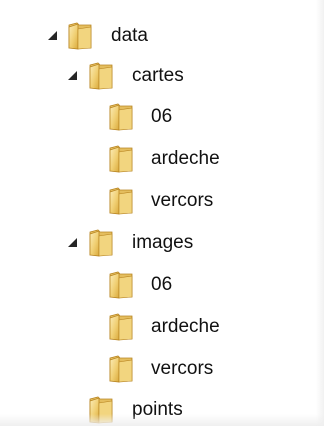 The image size is (324, 428). I want to click on tree-item-cartes-06: 06, so click(162, 117).